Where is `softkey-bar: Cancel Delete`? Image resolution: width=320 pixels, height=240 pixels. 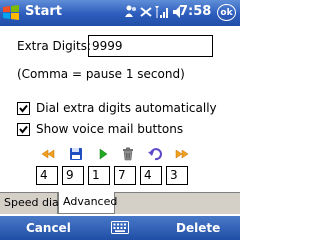 softkey-bar: Cancel Delete is located at coordinates (120, 228).